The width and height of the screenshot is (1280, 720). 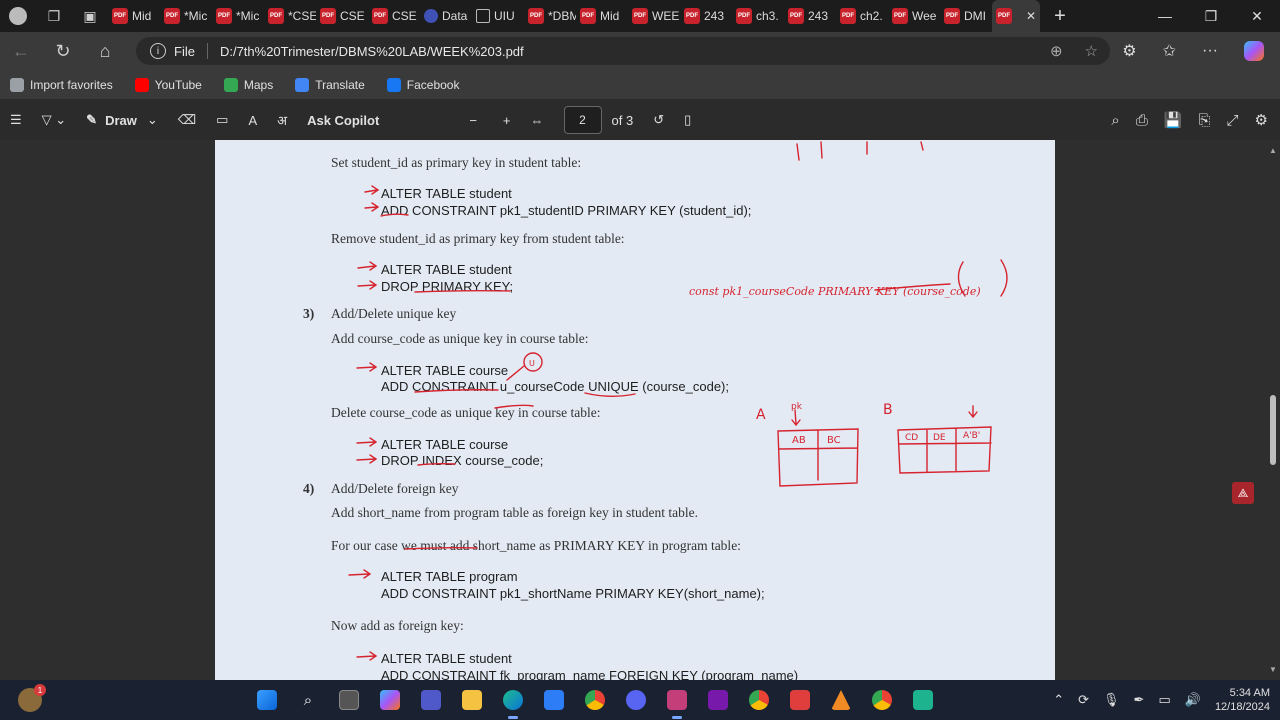 What do you see at coordinates (636, 700) in the screenshot?
I see `discord-icon` at bounding box center [636, 700].